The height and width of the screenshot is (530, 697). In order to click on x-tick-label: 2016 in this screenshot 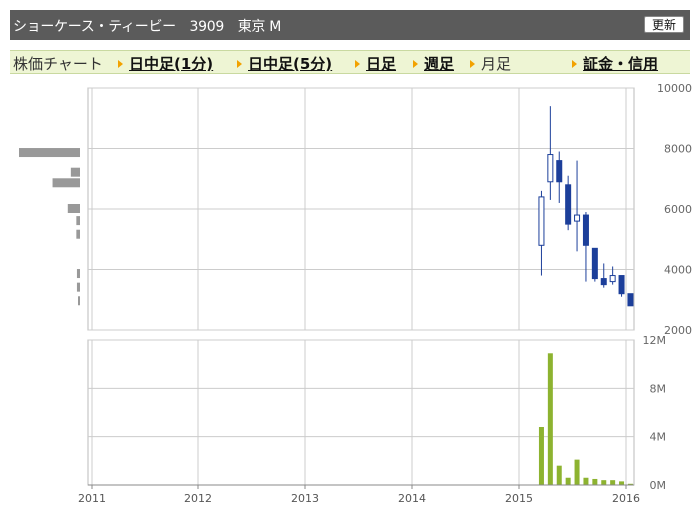, I will do `click(626, 498)`.